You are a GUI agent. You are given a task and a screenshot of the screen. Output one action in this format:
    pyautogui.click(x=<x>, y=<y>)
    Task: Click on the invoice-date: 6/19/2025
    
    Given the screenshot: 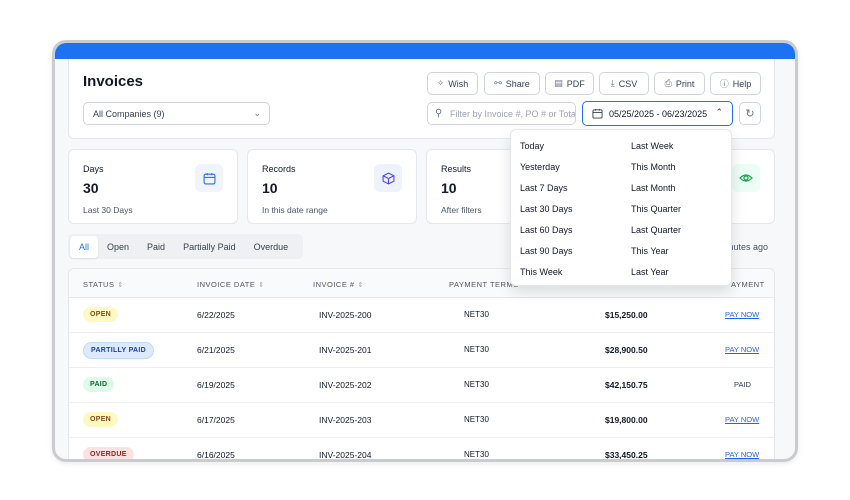 What is the action you would take?
    pyautogui.click(x=216, y=385)
    